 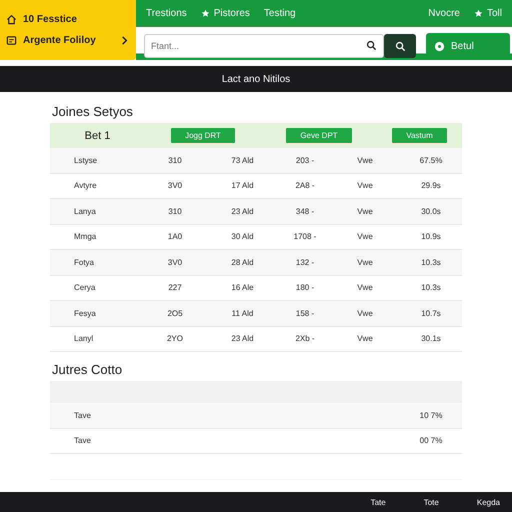 What do you see at coordinates (175, 287) in the screenshot?
I see `table-cell-text: 227` at bounding box center [175, 287].